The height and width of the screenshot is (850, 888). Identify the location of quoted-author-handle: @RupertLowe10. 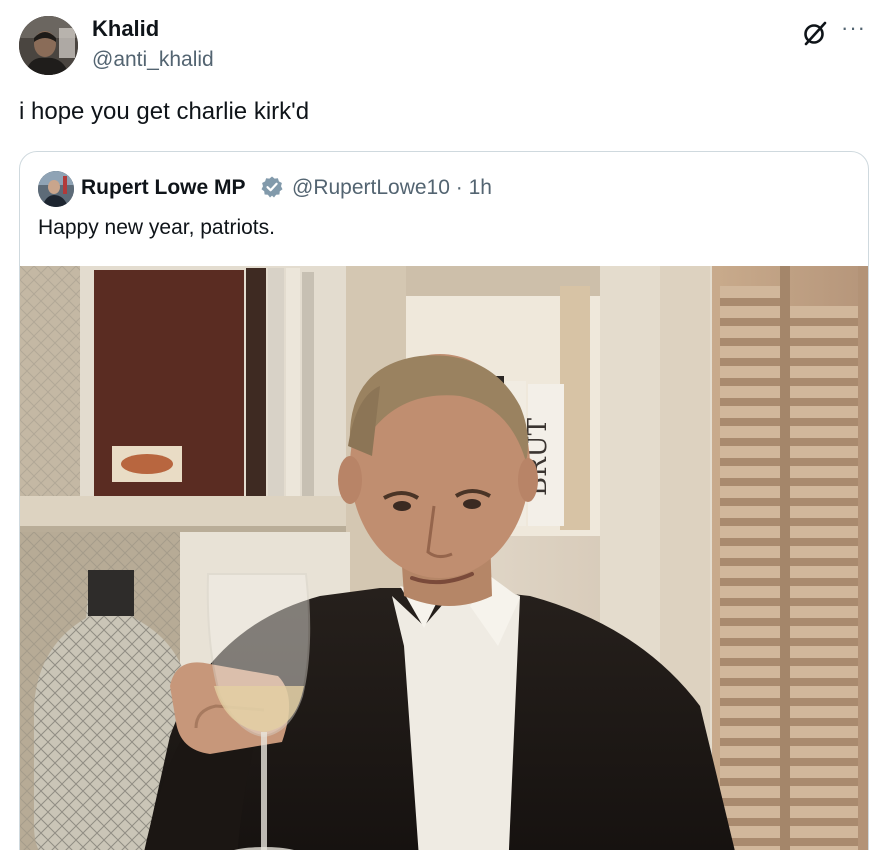
(371, 187).